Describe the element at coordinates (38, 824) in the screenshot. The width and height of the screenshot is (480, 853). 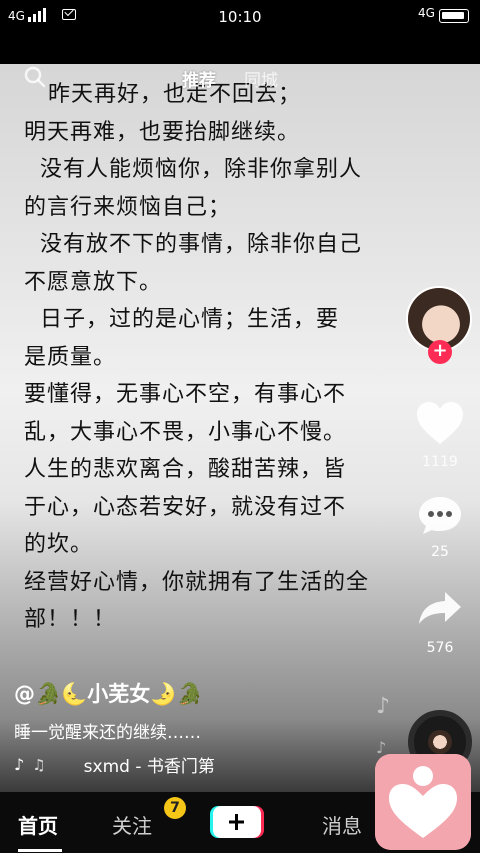
I see `nav-home: 首页` at that location.